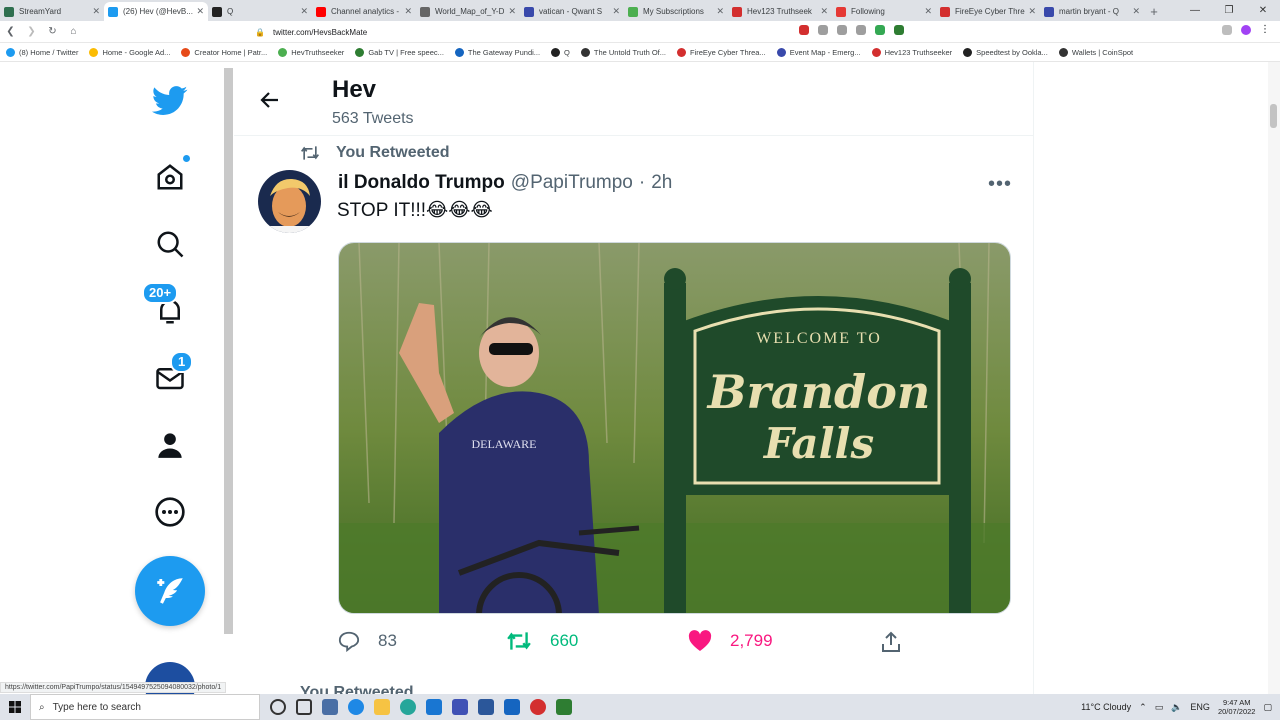  I want to click on profile-icon, so click(1246, 30).